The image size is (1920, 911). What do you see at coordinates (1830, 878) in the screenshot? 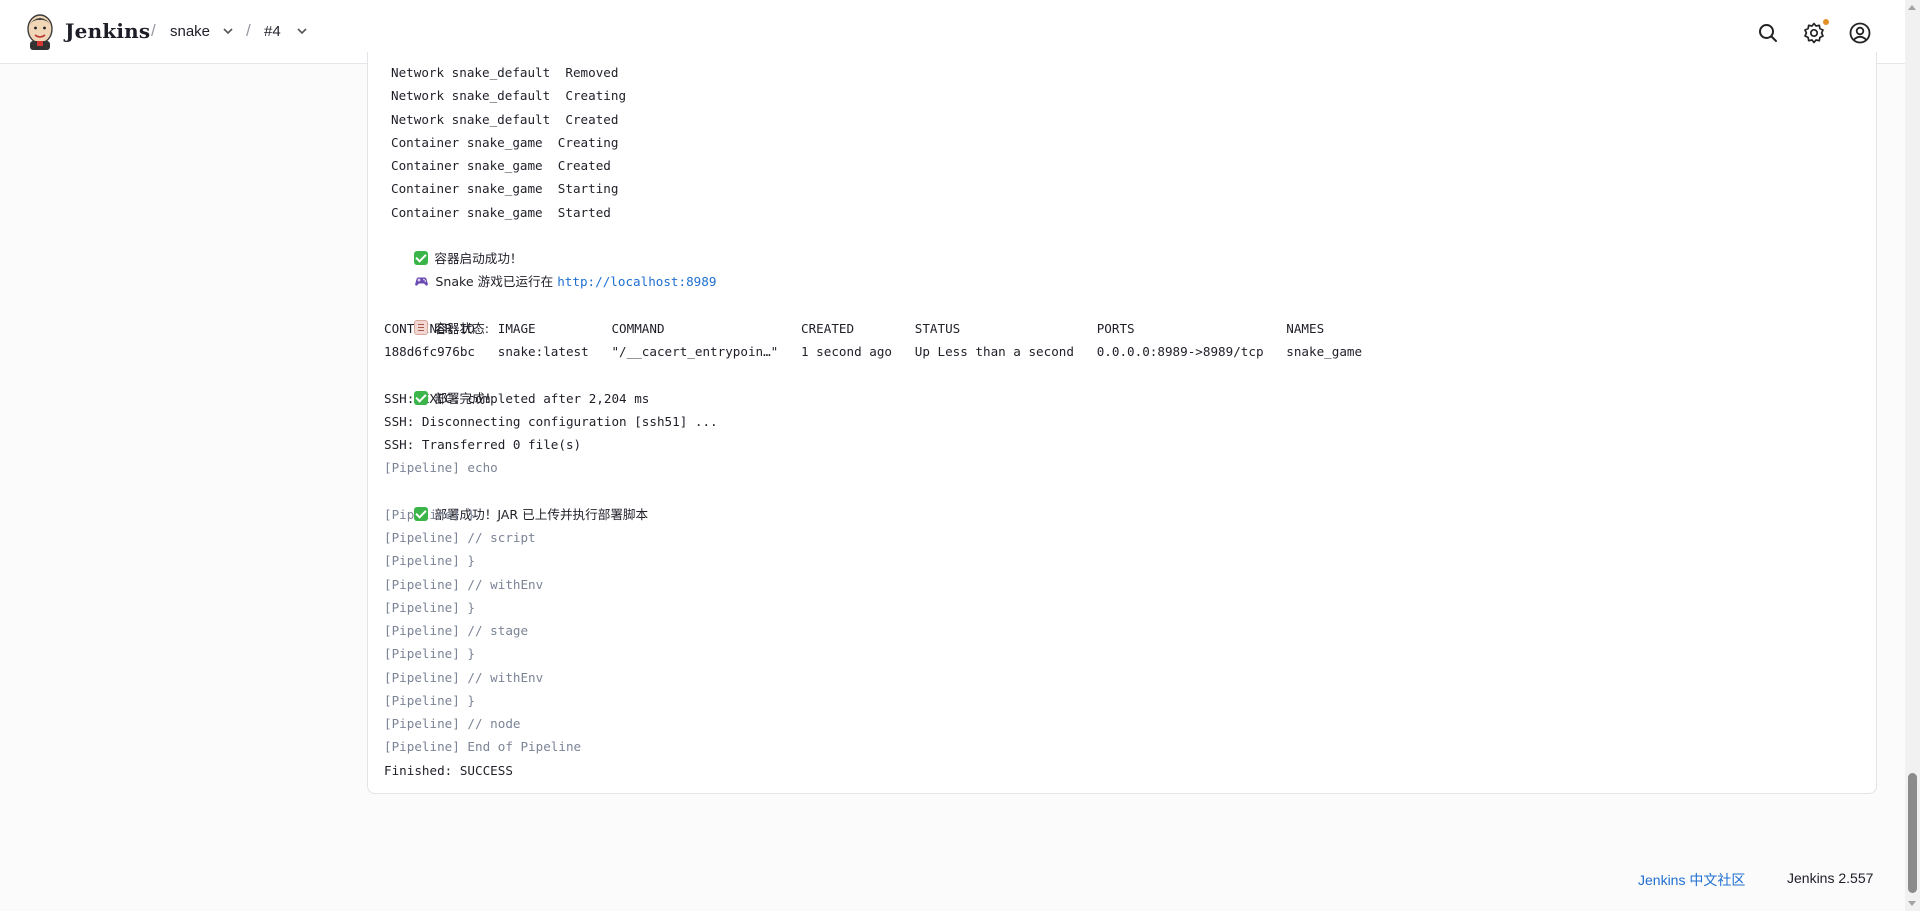
I see `version-button: Jenkins 2.557` at bounding box center [1830, 878].